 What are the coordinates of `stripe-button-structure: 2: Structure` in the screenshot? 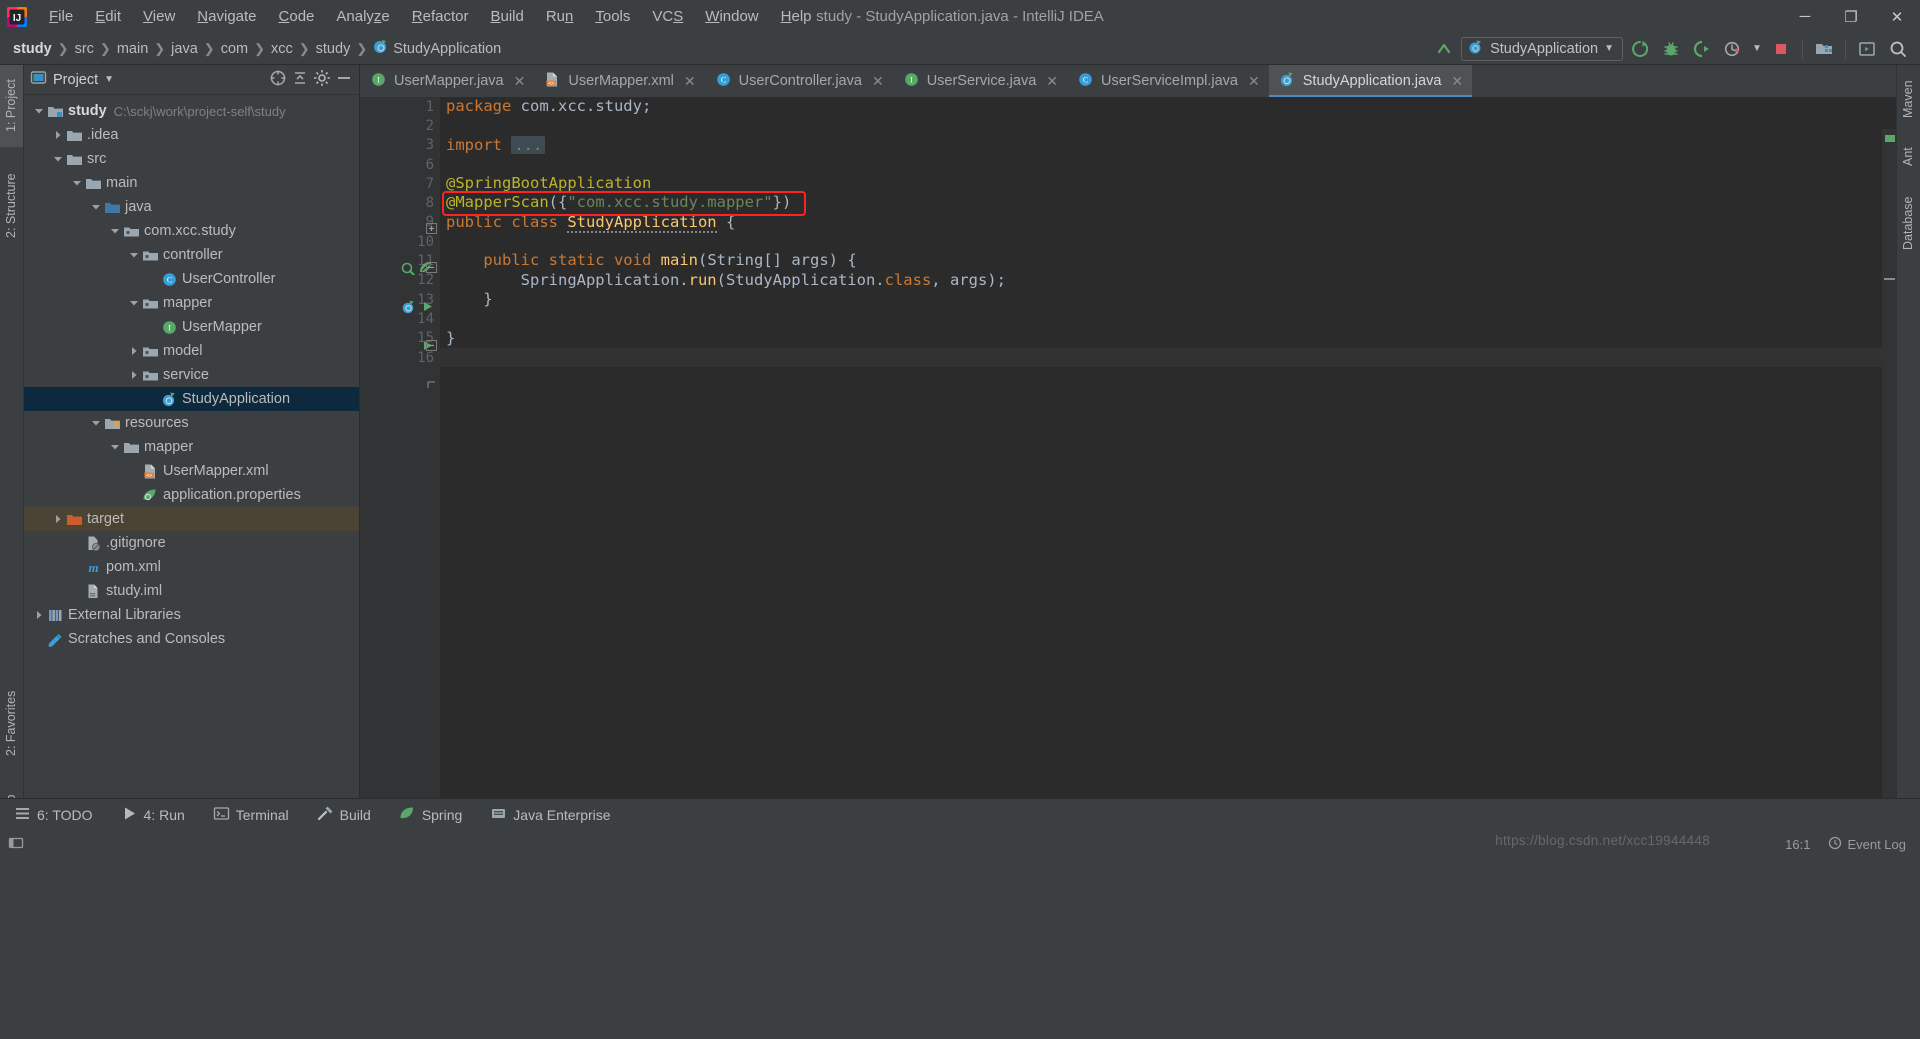 It's located at (11, 206).